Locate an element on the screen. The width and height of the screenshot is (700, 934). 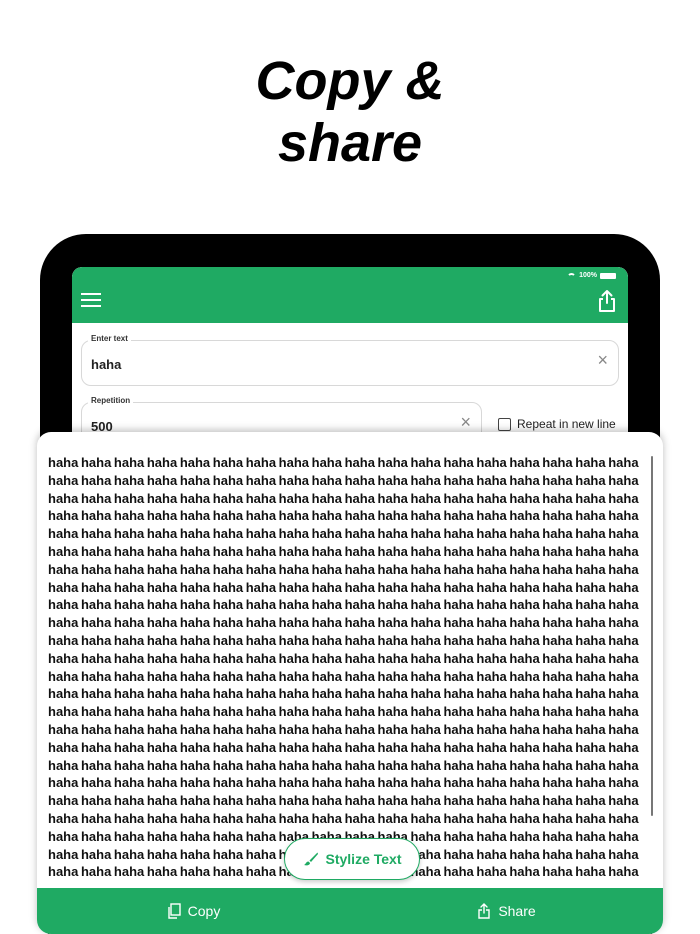
bottom-action-bar: Copy Share is located at coordinates (350, 911).